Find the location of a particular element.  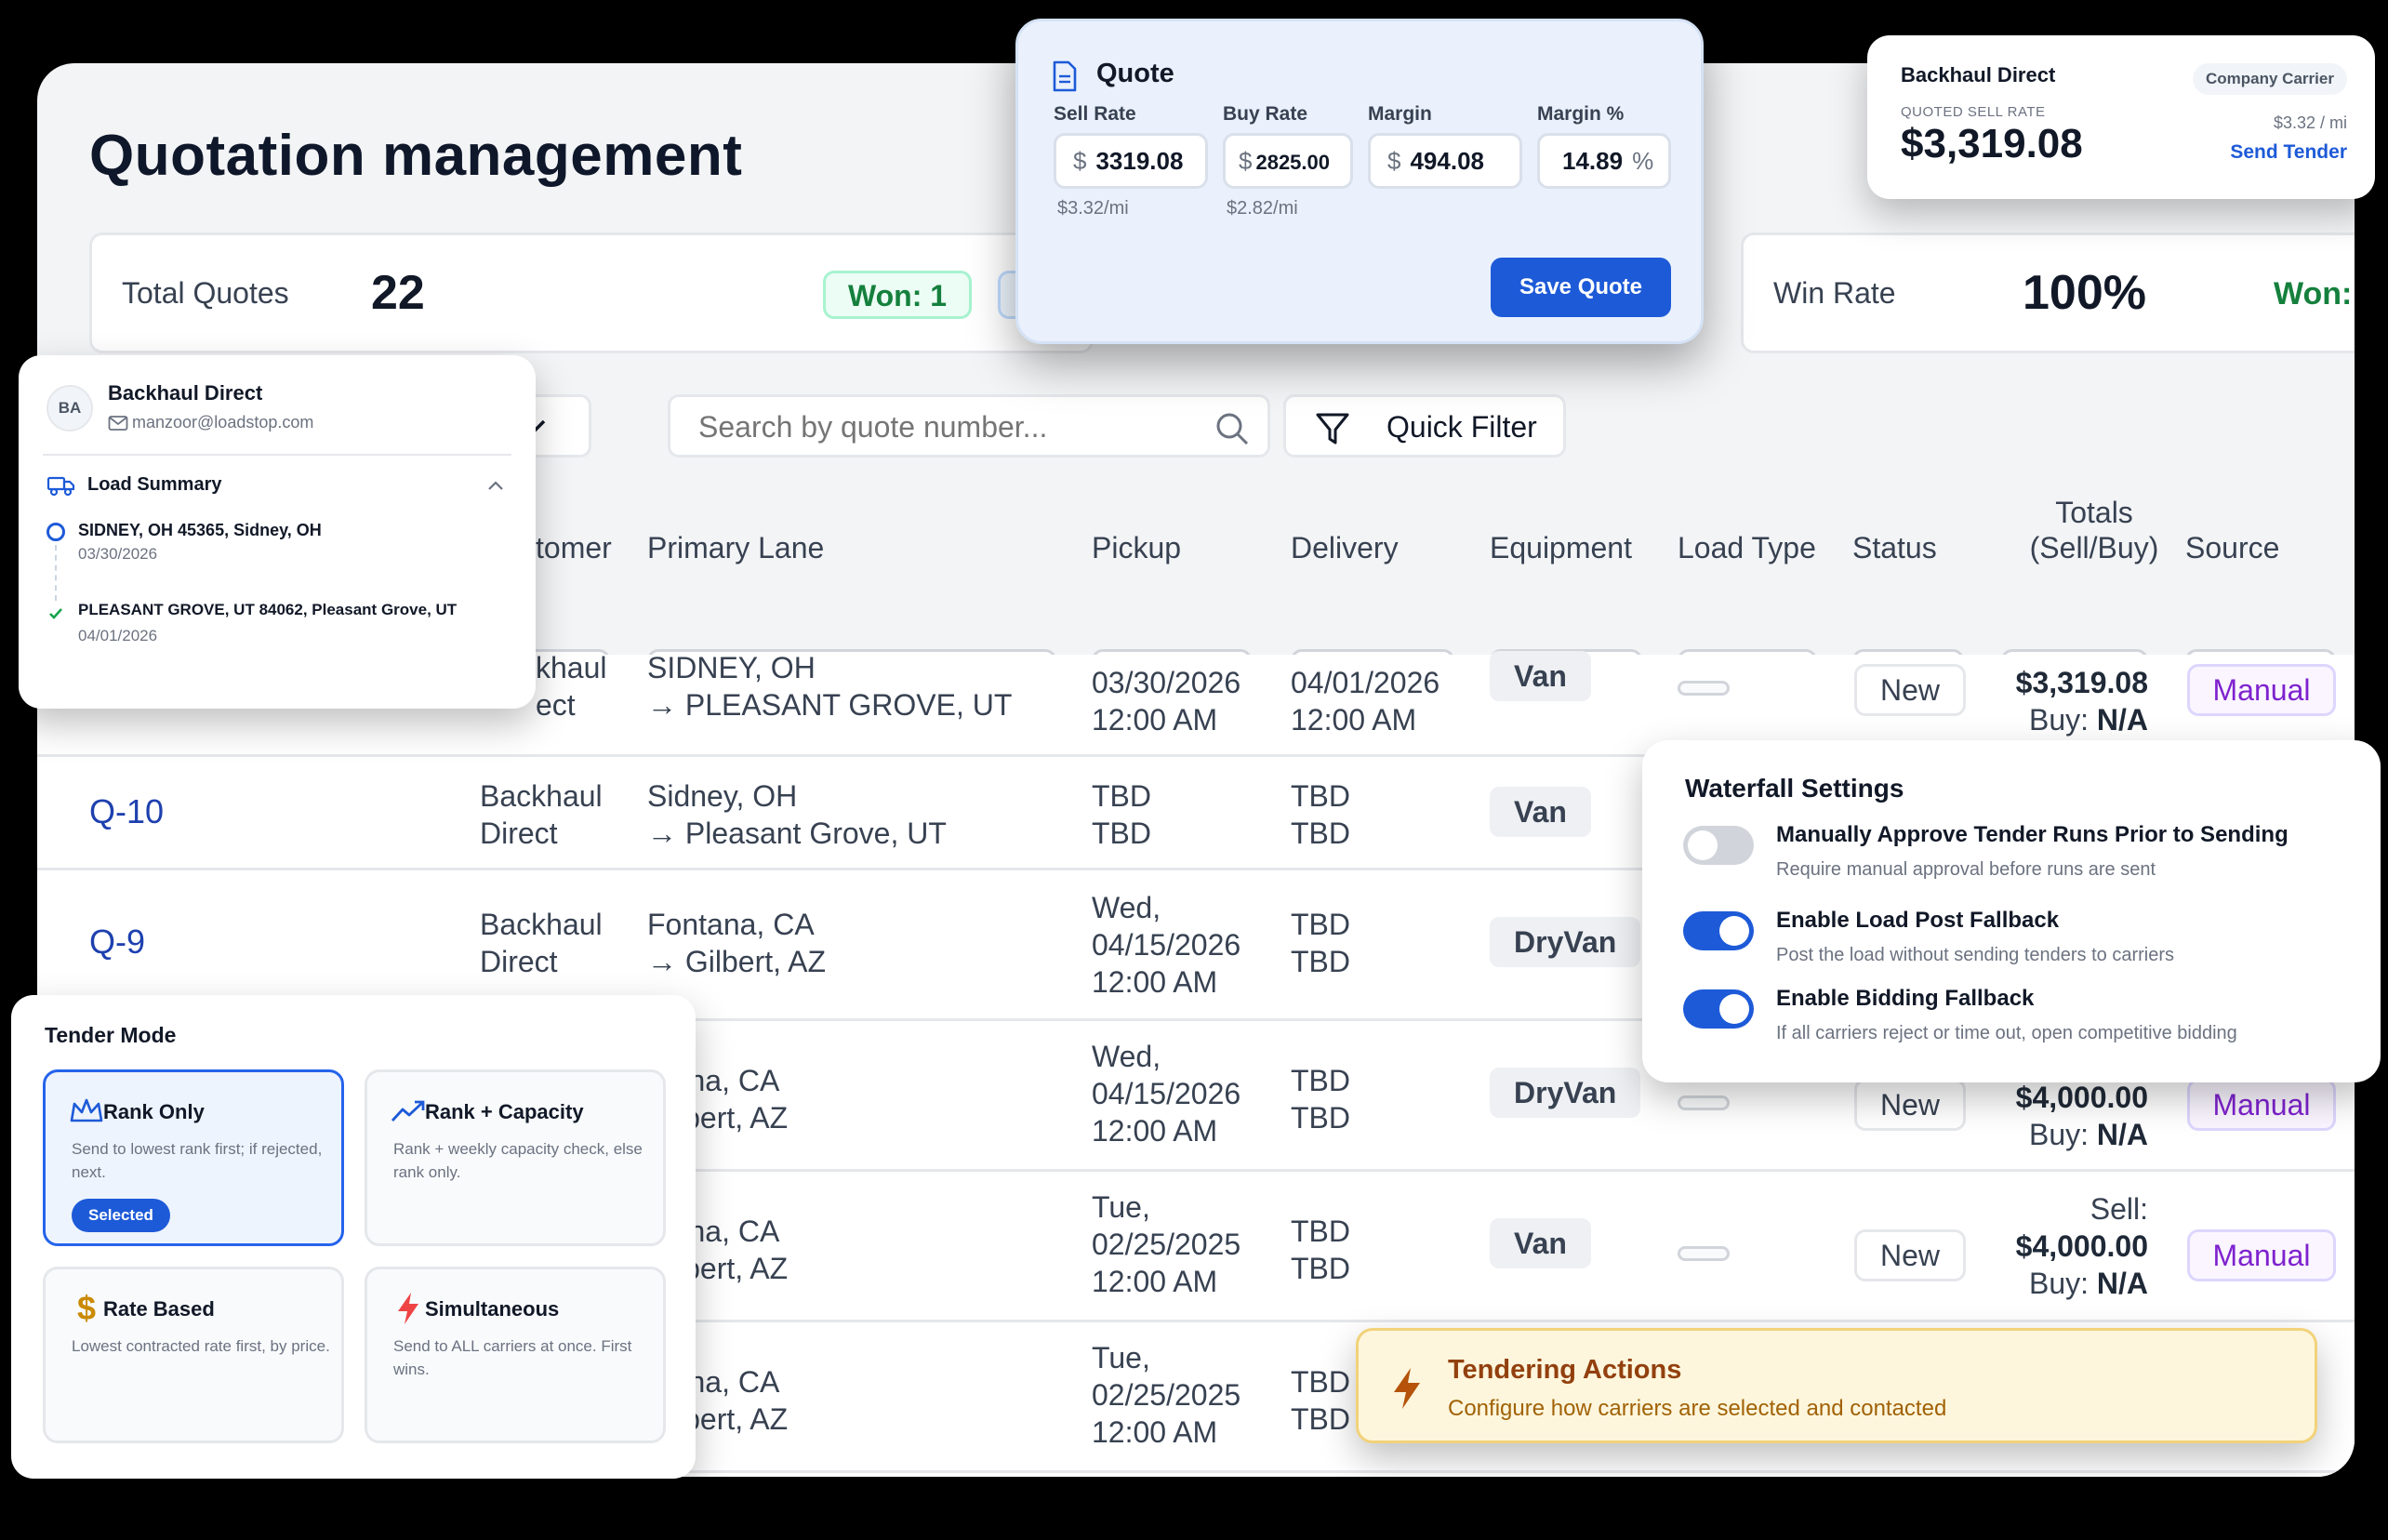

quick-filter-button: Quick Filter is located at coordinates (1424, 426).